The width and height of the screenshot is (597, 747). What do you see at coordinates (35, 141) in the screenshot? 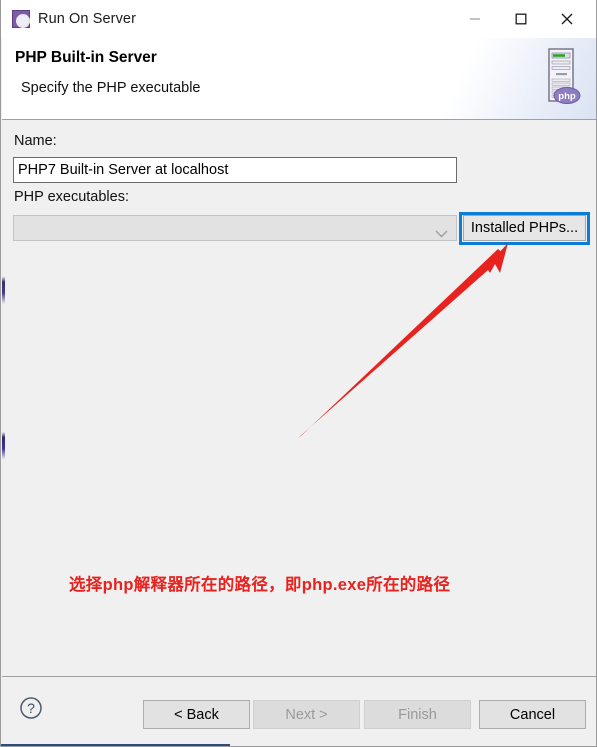
I see `name-label: Name:` at bounding box center [35, 141].